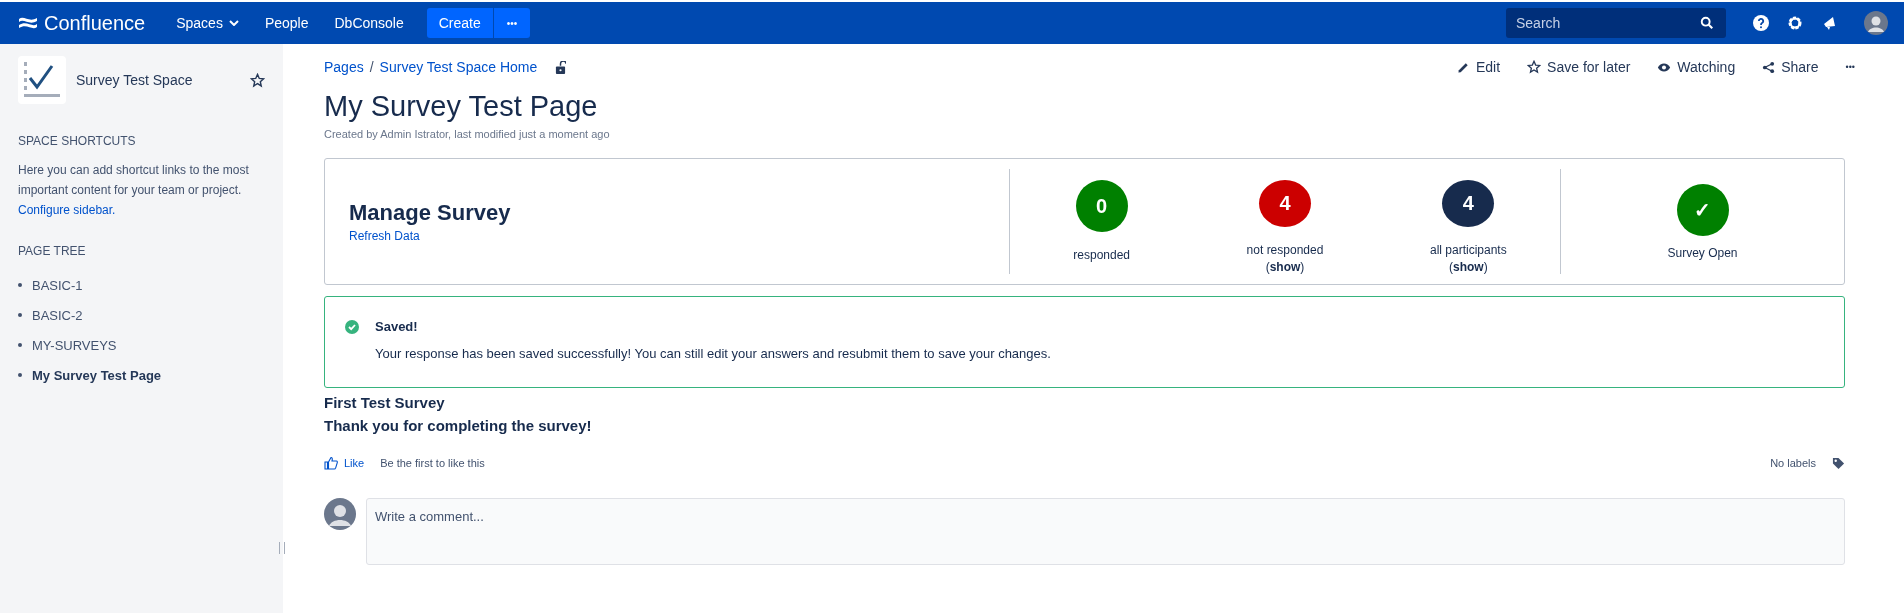 This screenshot has width=1904, height=613. I want to click on unlock-icon, so click(561, 67).